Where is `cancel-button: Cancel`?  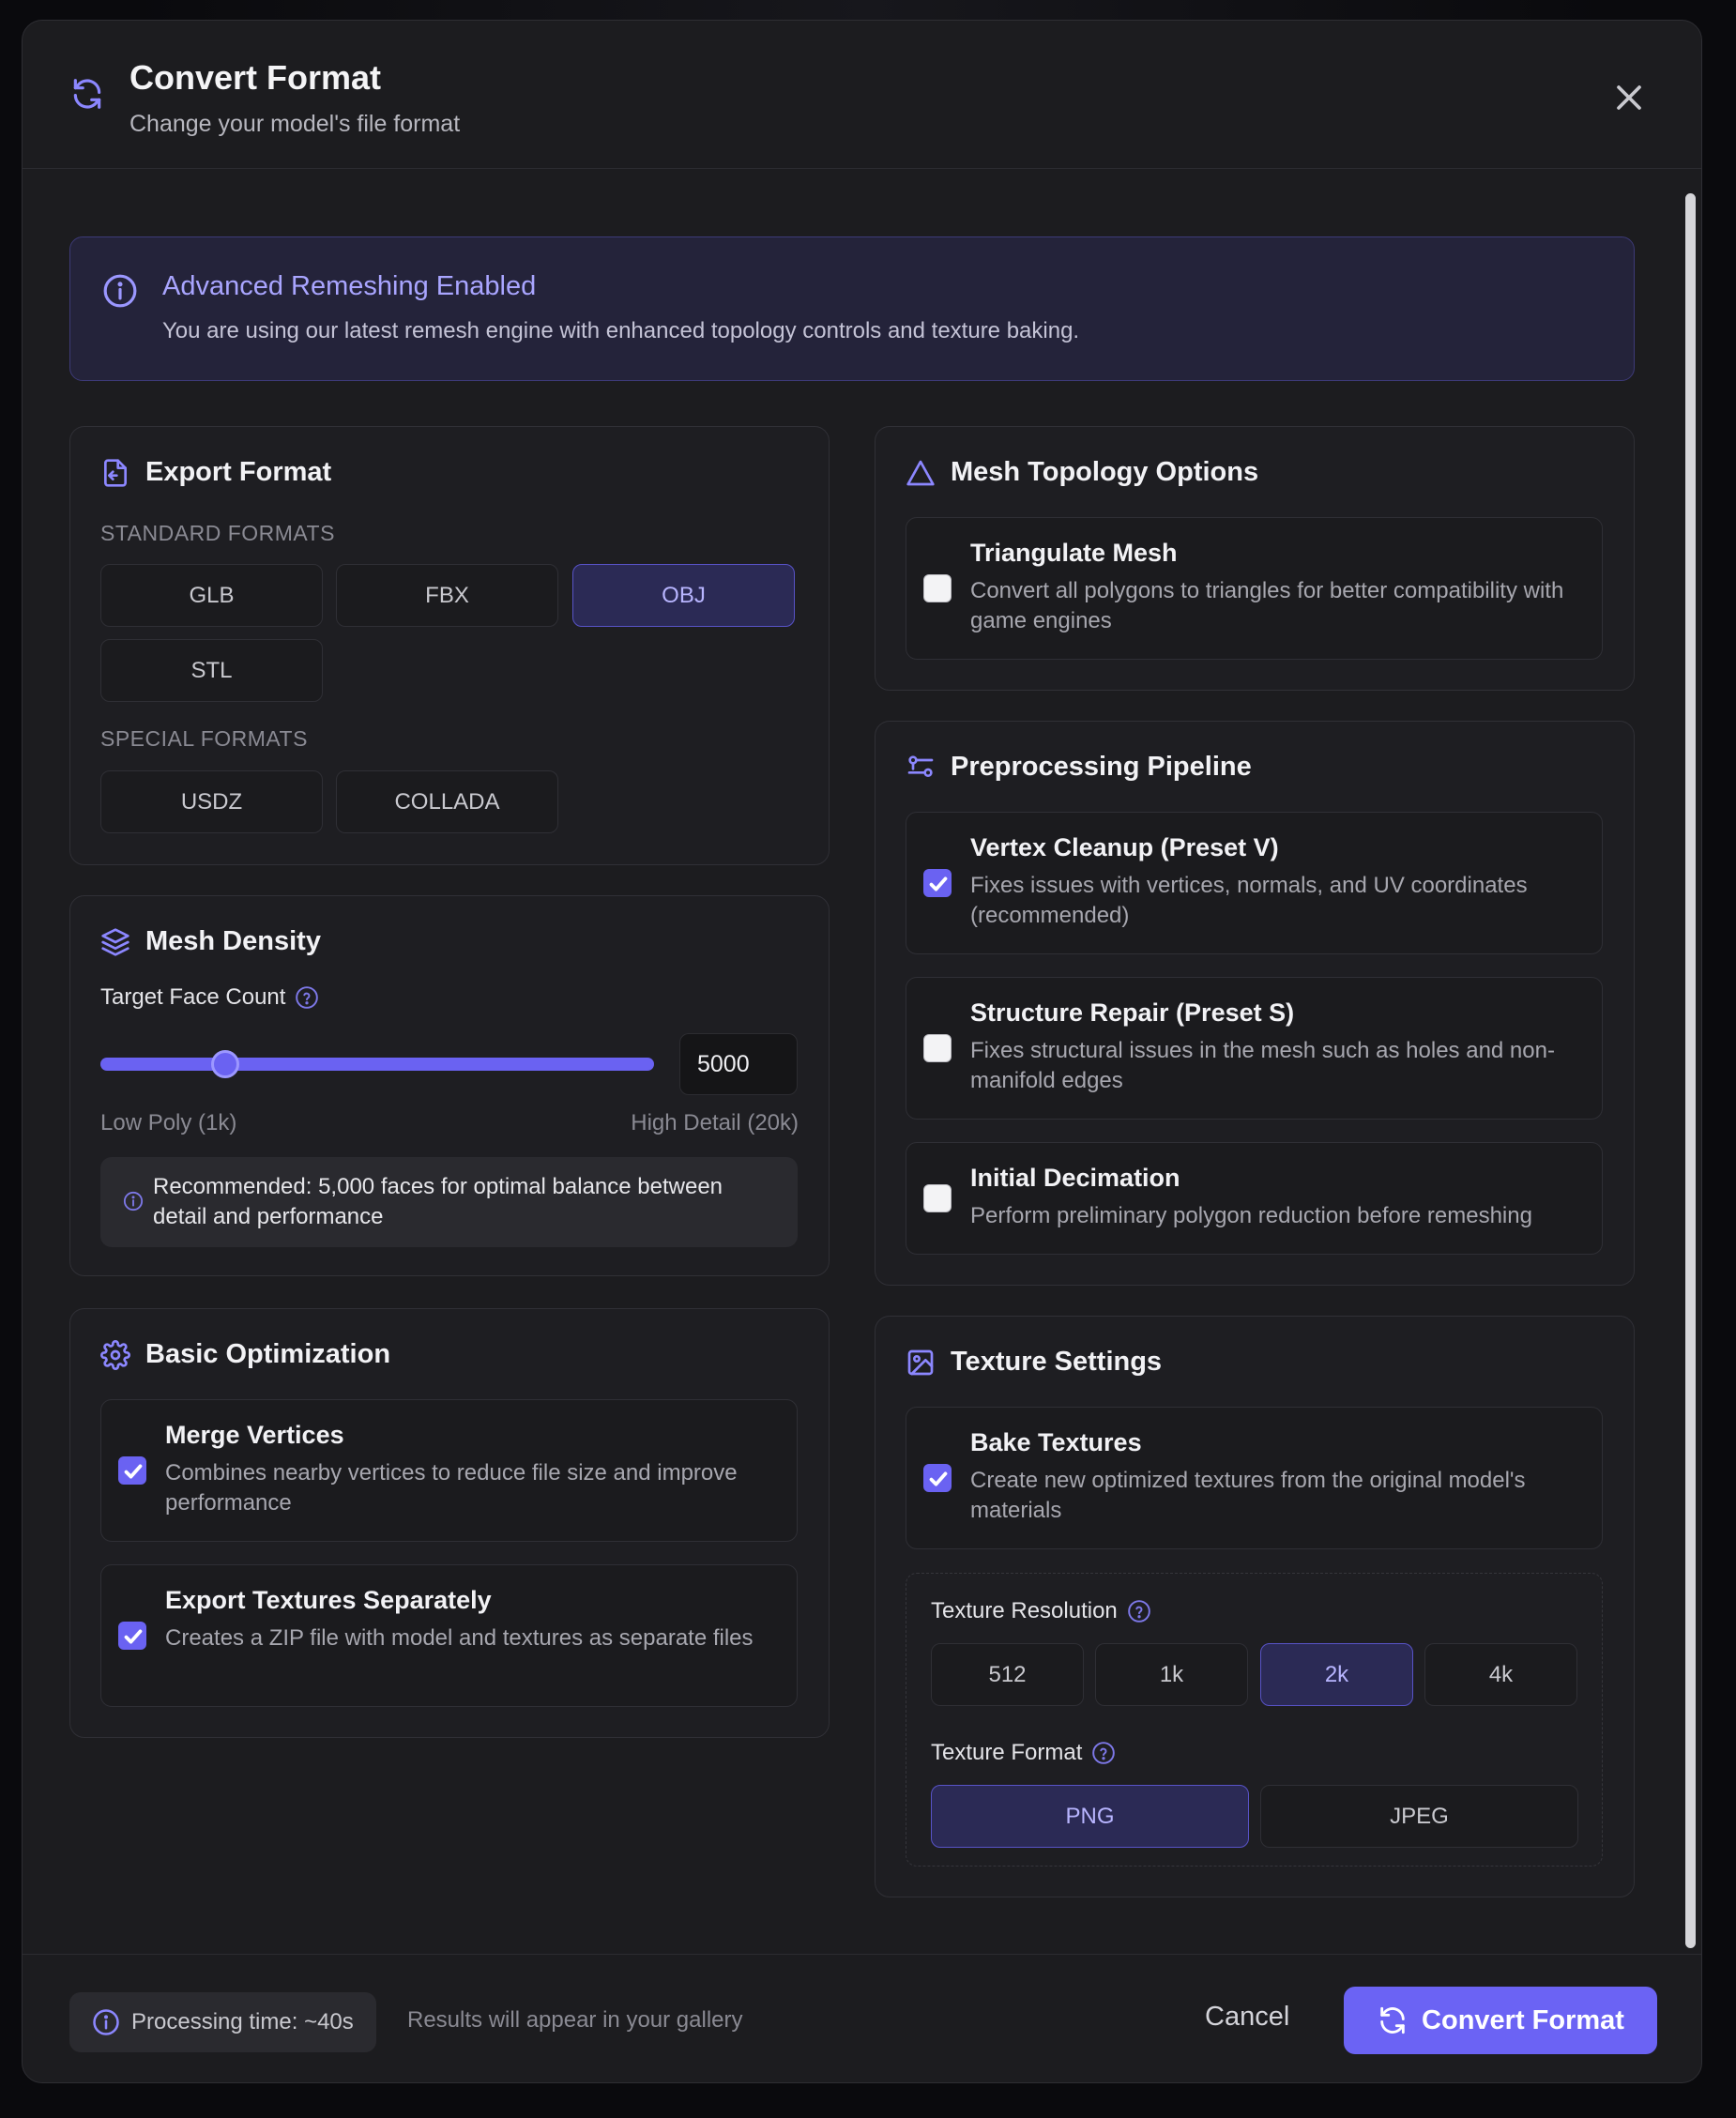 cancel-button: Cancel is located at coordinates (1247, 2017).